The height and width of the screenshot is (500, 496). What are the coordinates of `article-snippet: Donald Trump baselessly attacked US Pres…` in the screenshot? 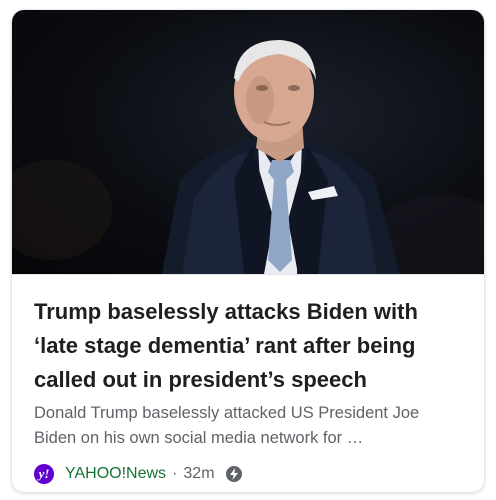 It's located at (227, 425).